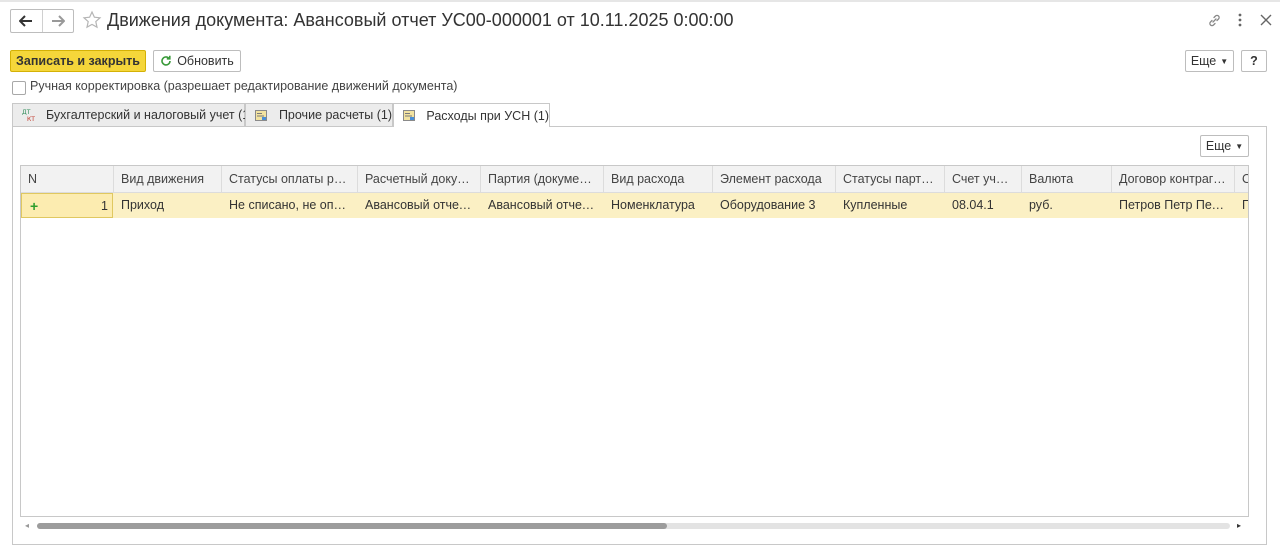 The image size is (1280, 549). I want to click on refresh-button: Обновить, so click(197, 61).